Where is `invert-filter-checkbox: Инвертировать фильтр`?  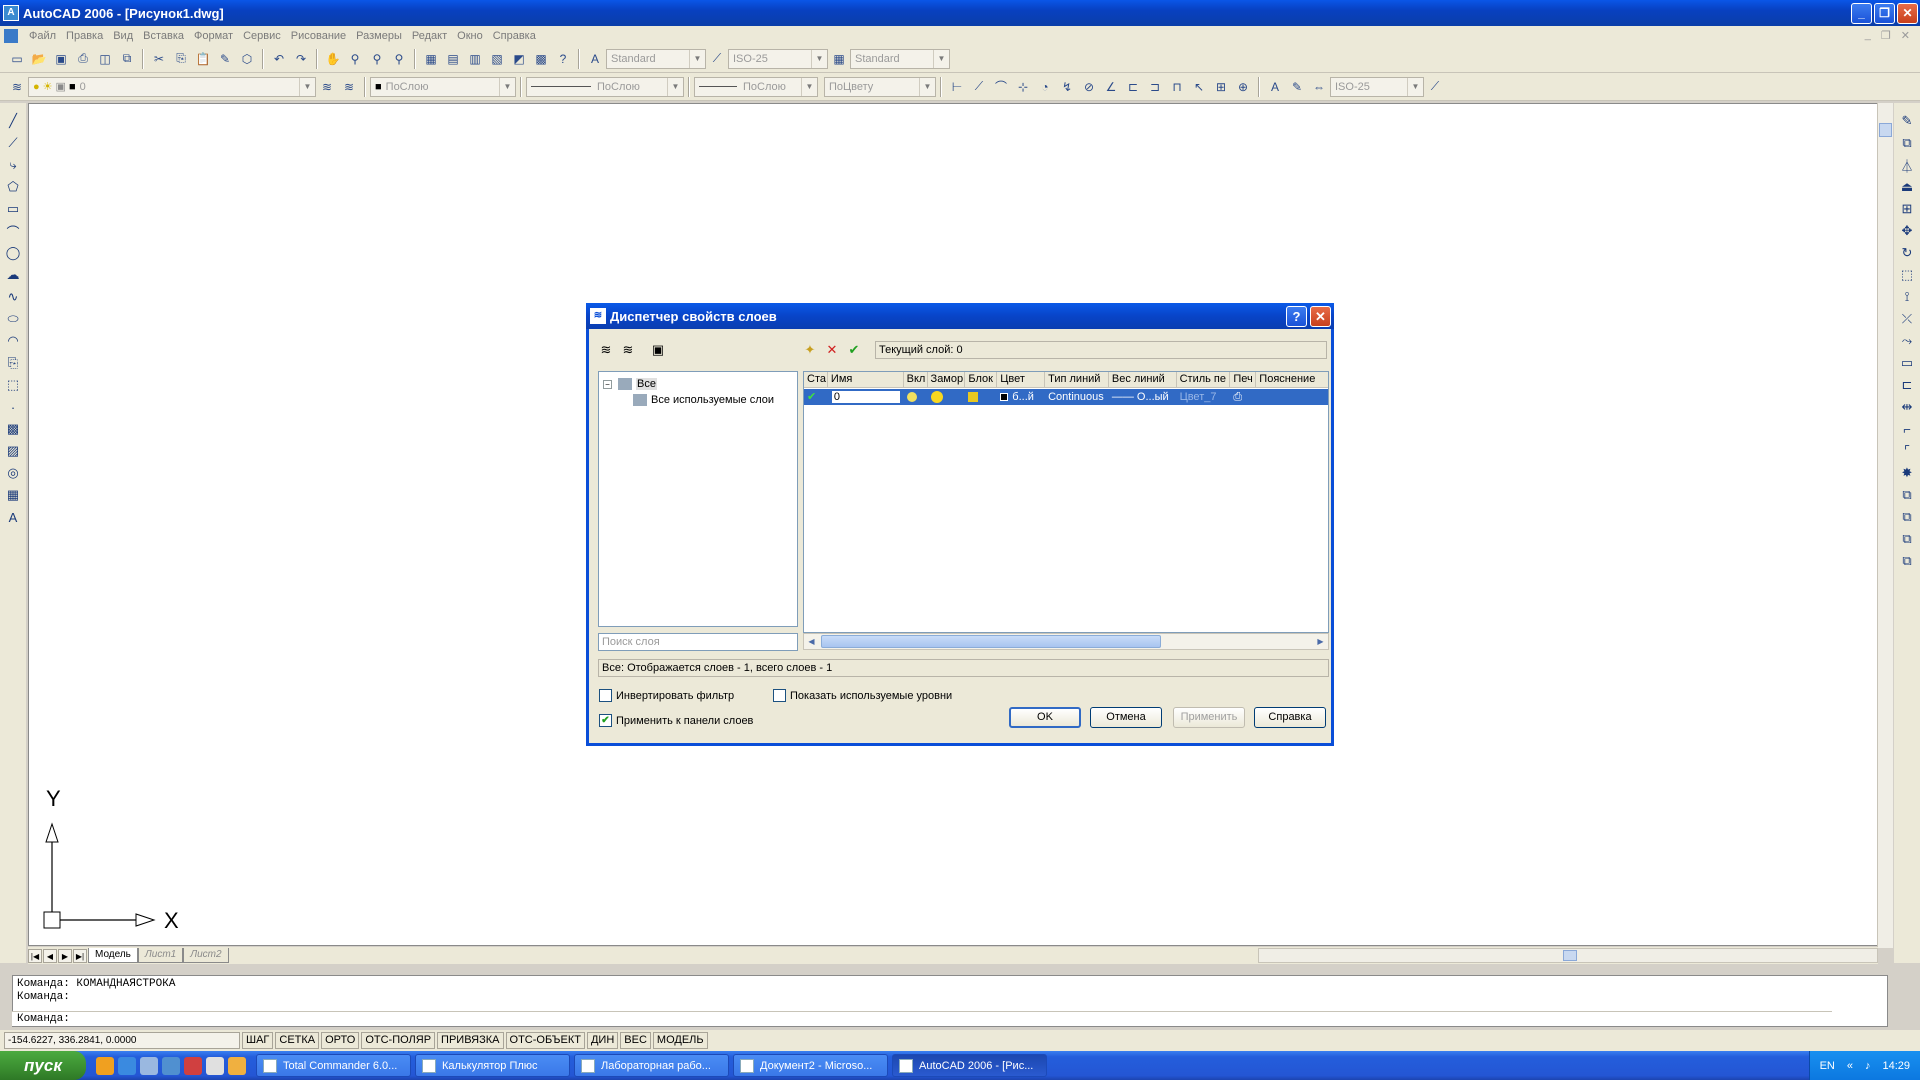 invert-filter-checkbox: Инвертировать фильтр is located at coordinates (666, 695).